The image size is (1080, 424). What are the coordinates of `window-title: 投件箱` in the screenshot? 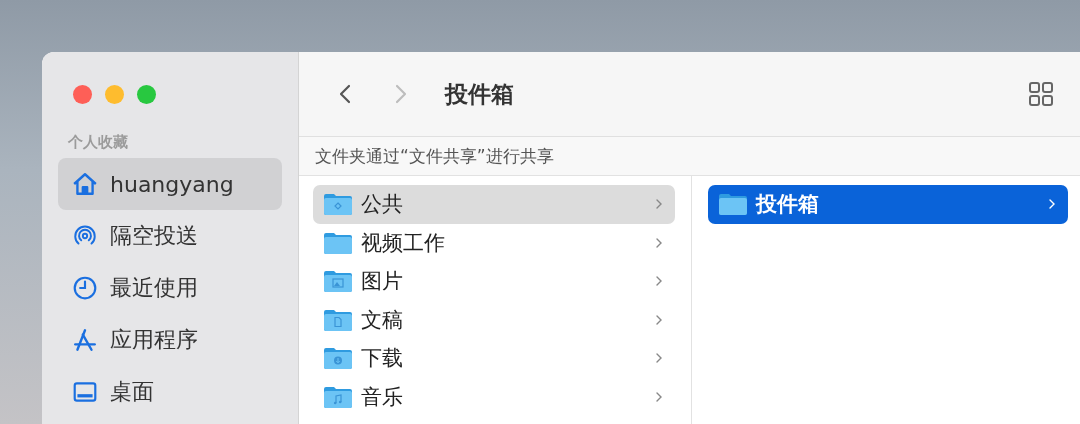 It's located at (479, 94).